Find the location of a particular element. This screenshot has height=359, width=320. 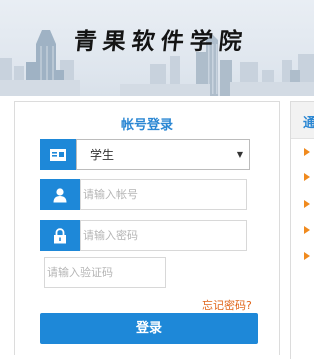

notice-header: 通 is located at coordinates (302, 120).